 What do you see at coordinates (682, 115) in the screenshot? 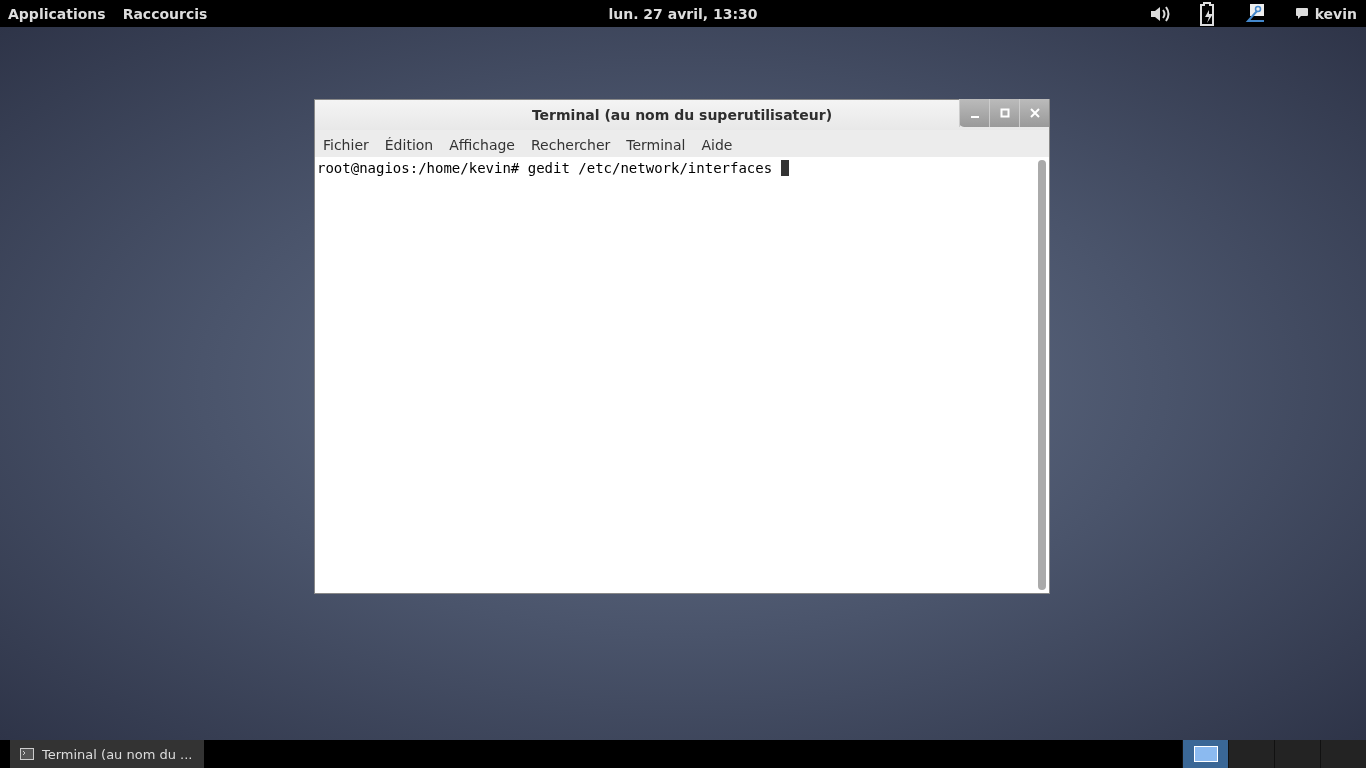
I see `window-title: Terminal (au nom du superutilisateur)` at bounding box center [682, 115].